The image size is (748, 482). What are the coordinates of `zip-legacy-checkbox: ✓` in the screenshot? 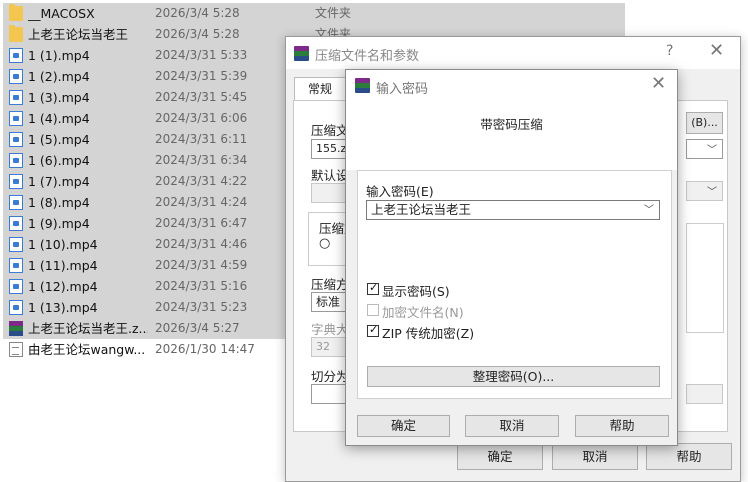 It's located at (373, 330).